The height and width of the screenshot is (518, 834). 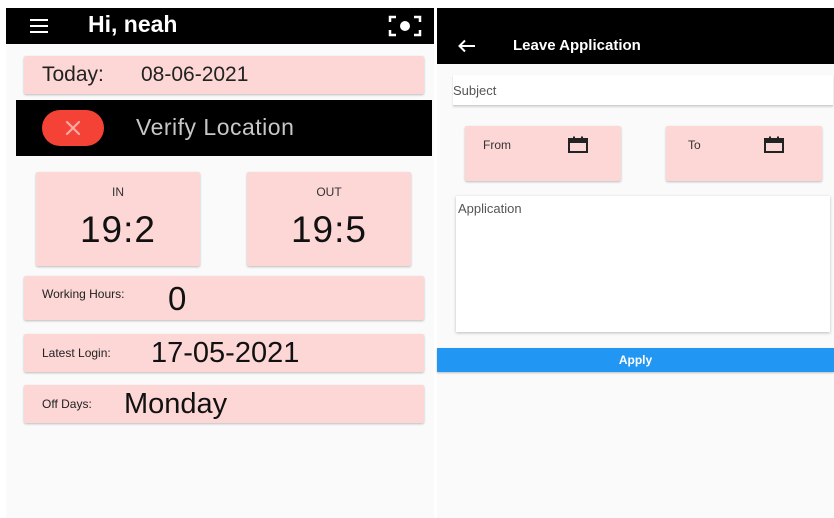 What do you see at coordinates (643, 90) in the screenshot?
I see `subject-input: Subject` at bounding box center [643, 90].